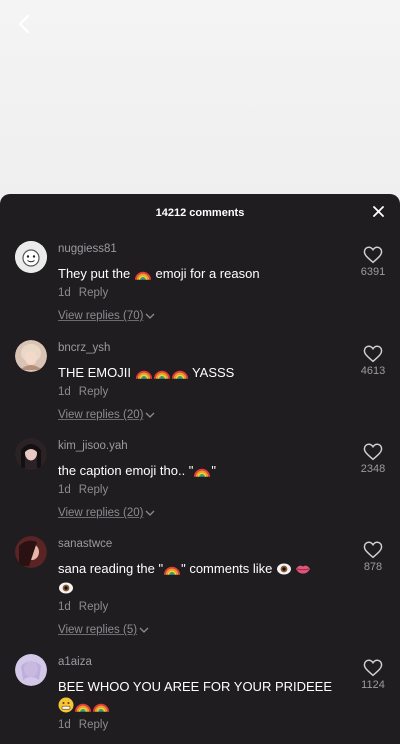  I want to click on back-button, so click(24, 26).